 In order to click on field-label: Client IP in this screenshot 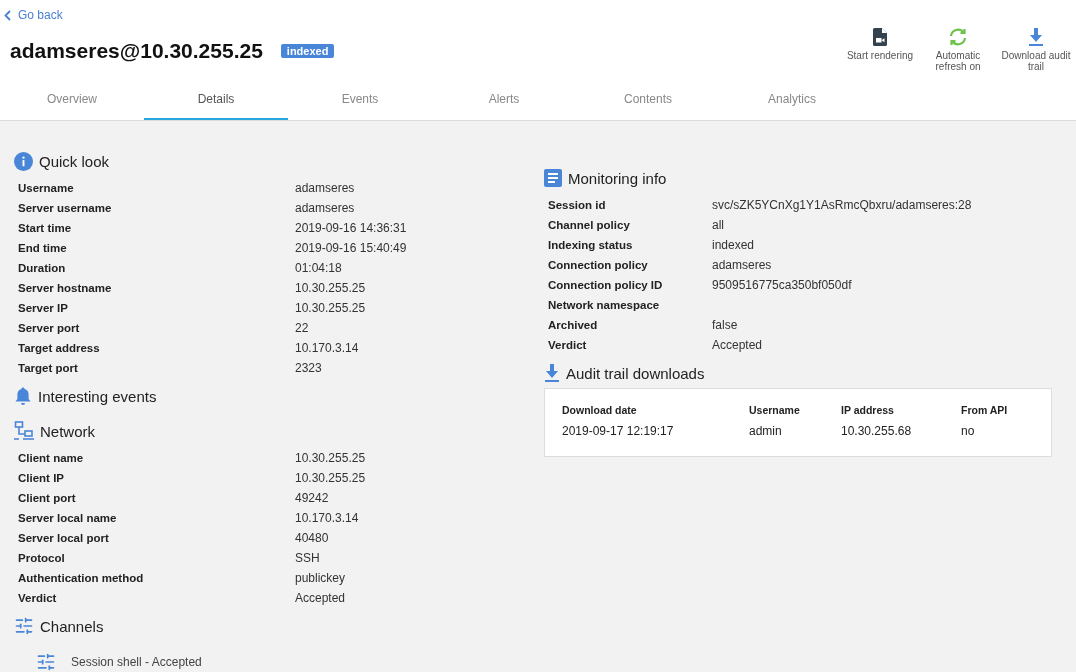, I will do `click(41, 478)`.